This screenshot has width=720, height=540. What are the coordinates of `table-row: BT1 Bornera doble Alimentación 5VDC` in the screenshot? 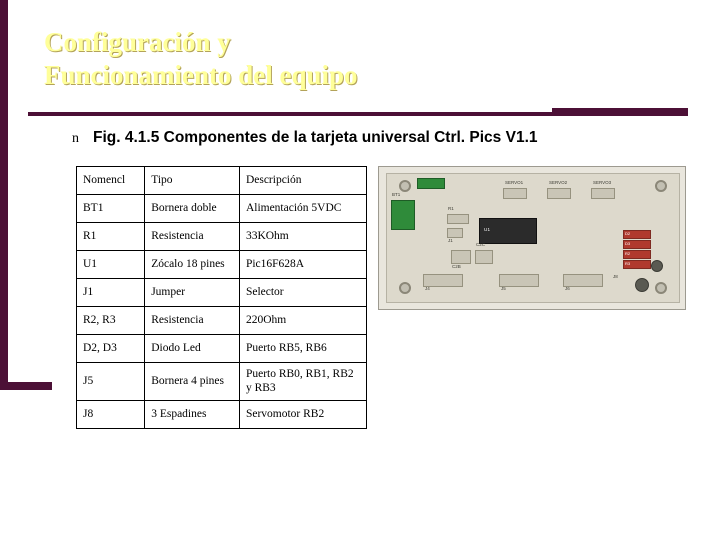 It's located at (221, 208).